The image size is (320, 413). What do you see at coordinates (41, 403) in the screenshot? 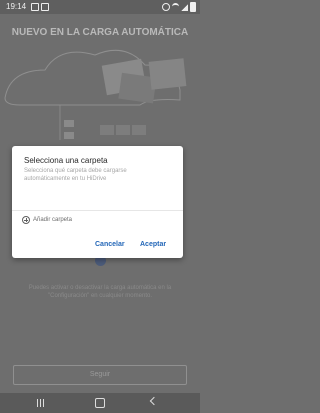
I see `recents-icon` at bounding box center [41, 403].